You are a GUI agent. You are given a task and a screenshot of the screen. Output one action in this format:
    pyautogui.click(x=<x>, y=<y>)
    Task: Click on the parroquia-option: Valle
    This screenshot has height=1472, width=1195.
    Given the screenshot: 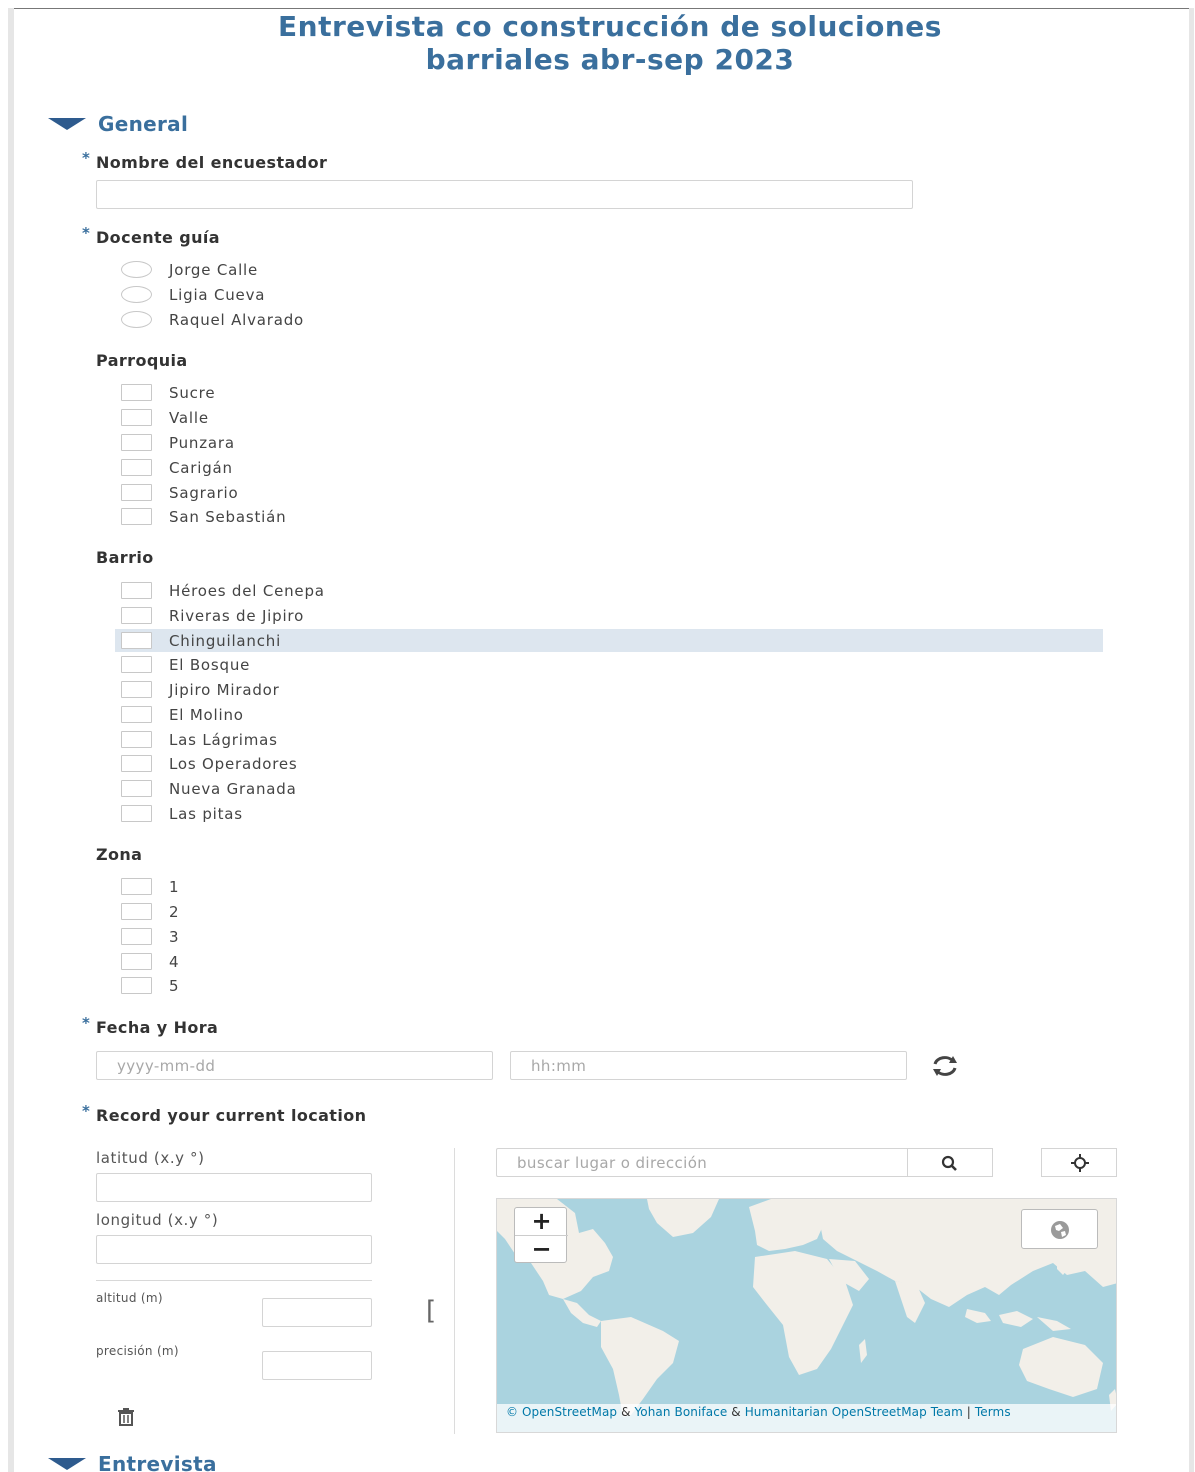 What is the action you would take?
    pyautogui.click(x=609, y=417)
    